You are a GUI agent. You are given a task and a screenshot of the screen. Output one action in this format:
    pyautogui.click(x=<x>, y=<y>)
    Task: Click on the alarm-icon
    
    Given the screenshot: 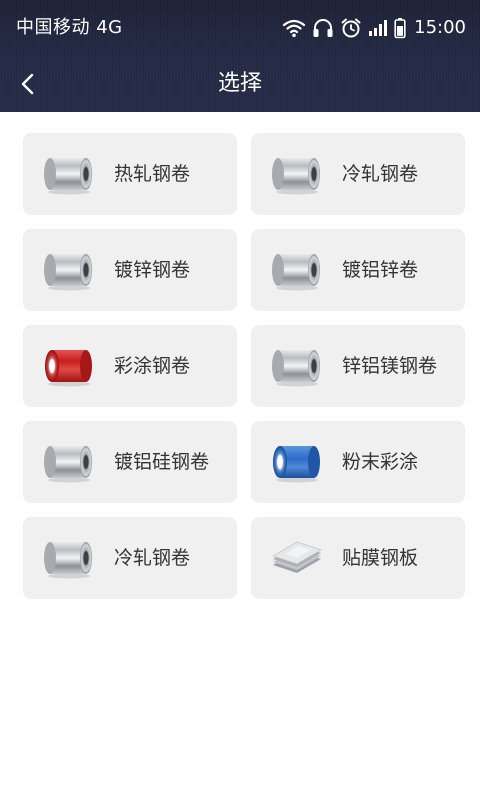 What is the action you would take?
    pyautogui.click(x=351, y=28)
    